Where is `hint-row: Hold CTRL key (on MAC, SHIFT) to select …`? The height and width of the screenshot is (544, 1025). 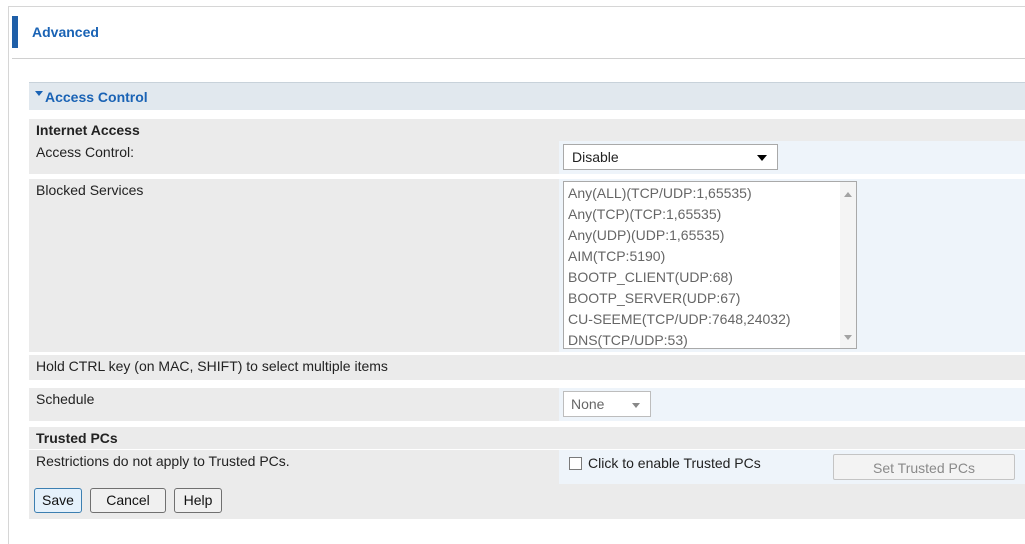
hint-row: Hold CTRL key (on MAC, SHIFT) to select … is located at coordinates (527, 367).